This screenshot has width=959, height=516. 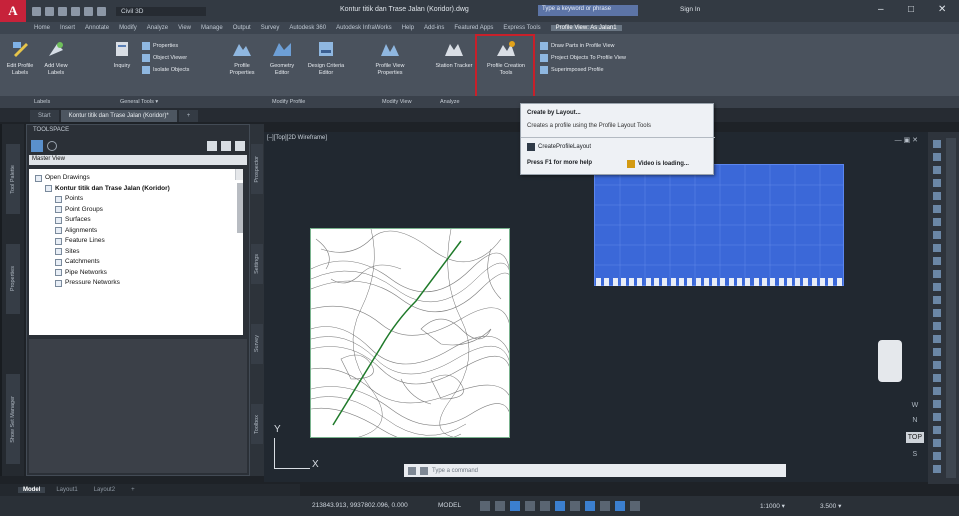 What do you see at coordinates (242, 57) in the screenshot?
I see `profile-properties-button: Profile Properties` at bounding box center [242, 57].